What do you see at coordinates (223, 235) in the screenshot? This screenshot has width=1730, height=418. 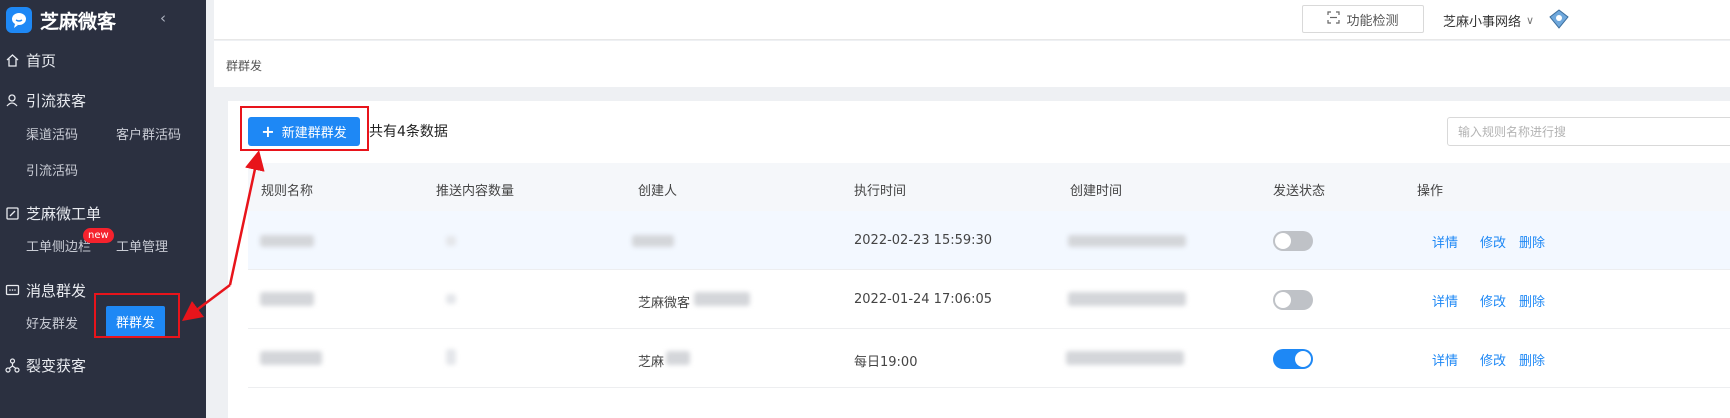 I see `annotation-arrows` at bounding box center [223, 235].